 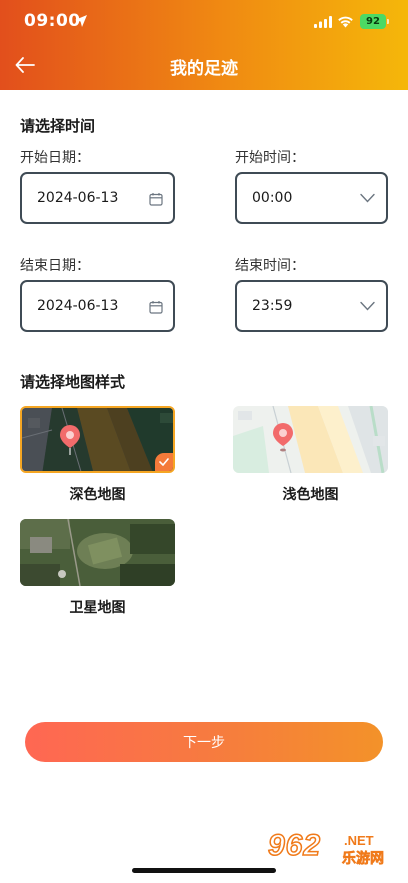 I want to click on end-time-value: 23:59, so click(x=272, y=306).